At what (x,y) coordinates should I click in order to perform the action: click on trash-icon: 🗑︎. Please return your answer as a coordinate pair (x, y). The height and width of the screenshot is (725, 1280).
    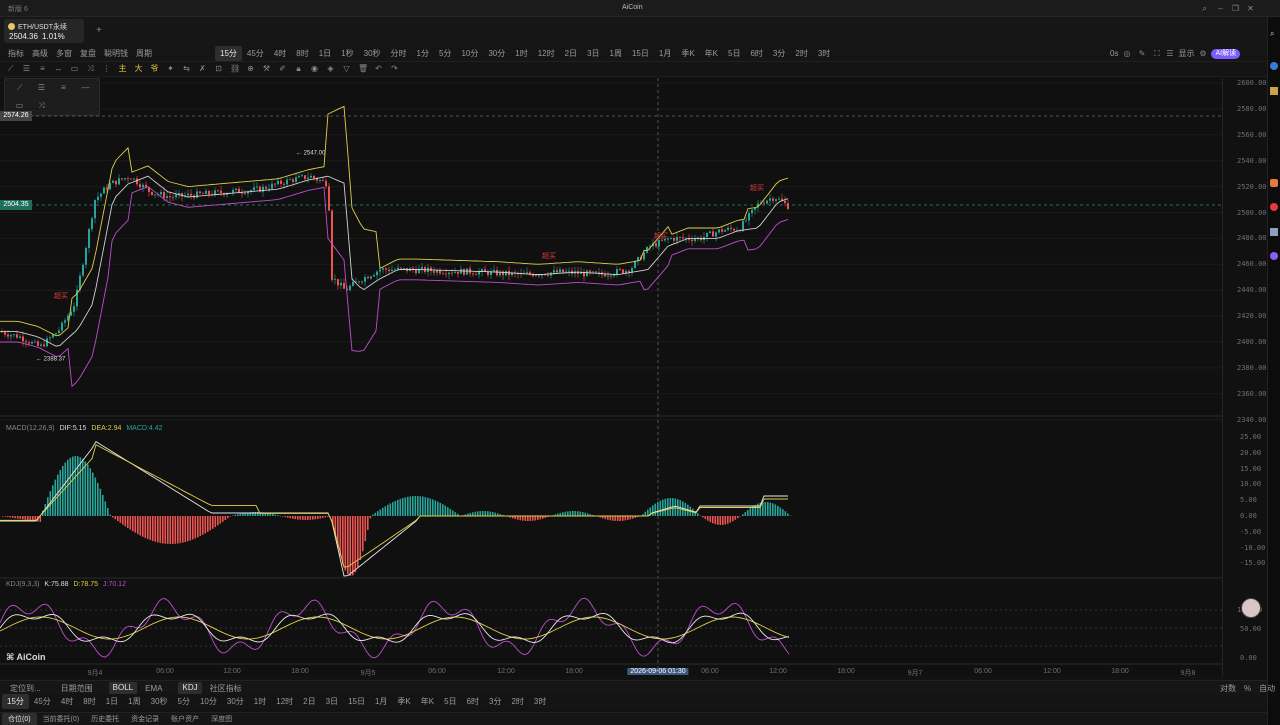
    Looking at the image, I should click on (363, 68).